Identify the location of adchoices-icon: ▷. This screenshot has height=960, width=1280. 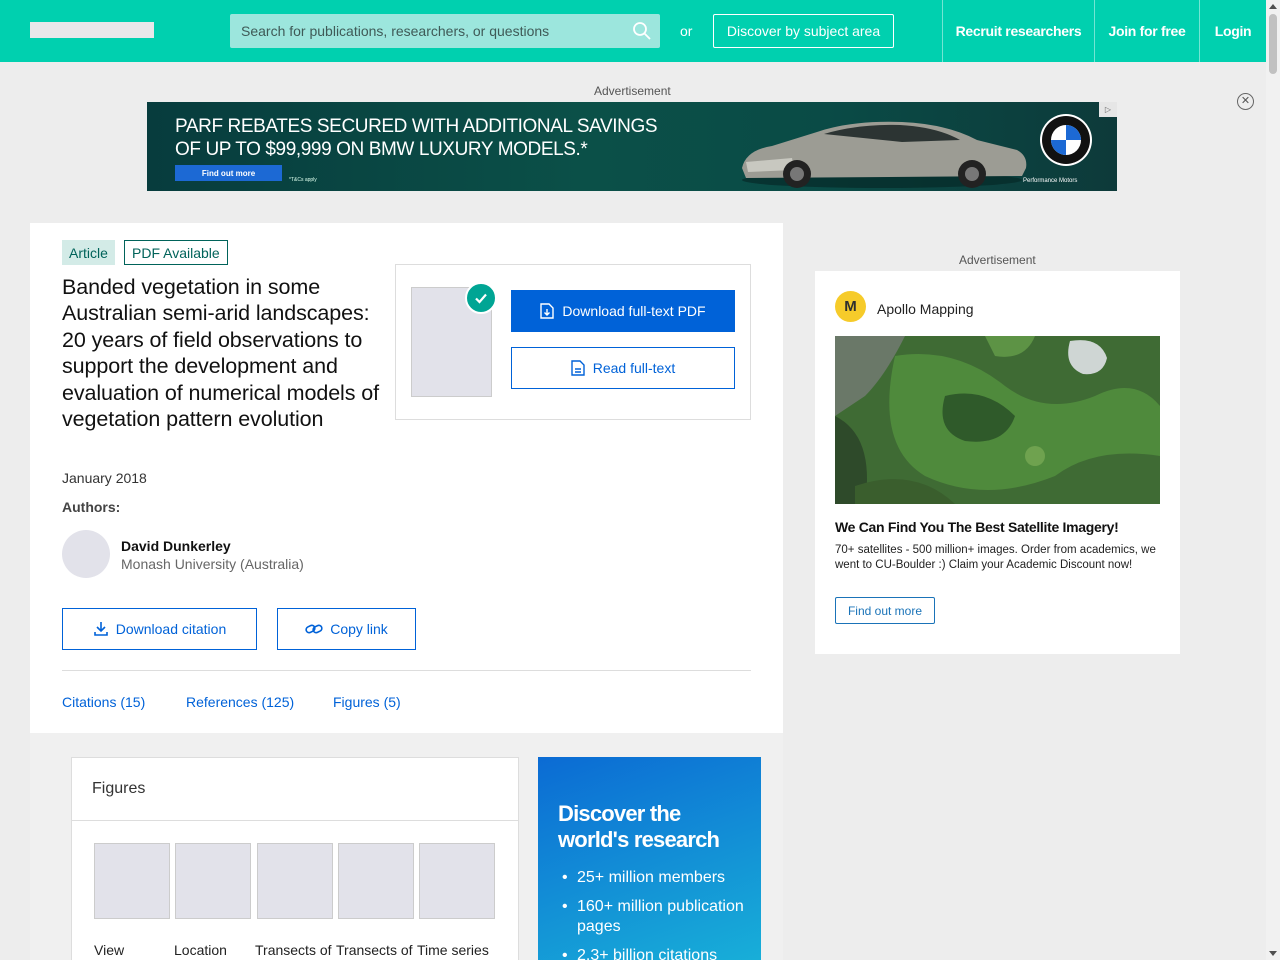
(1108, 109).